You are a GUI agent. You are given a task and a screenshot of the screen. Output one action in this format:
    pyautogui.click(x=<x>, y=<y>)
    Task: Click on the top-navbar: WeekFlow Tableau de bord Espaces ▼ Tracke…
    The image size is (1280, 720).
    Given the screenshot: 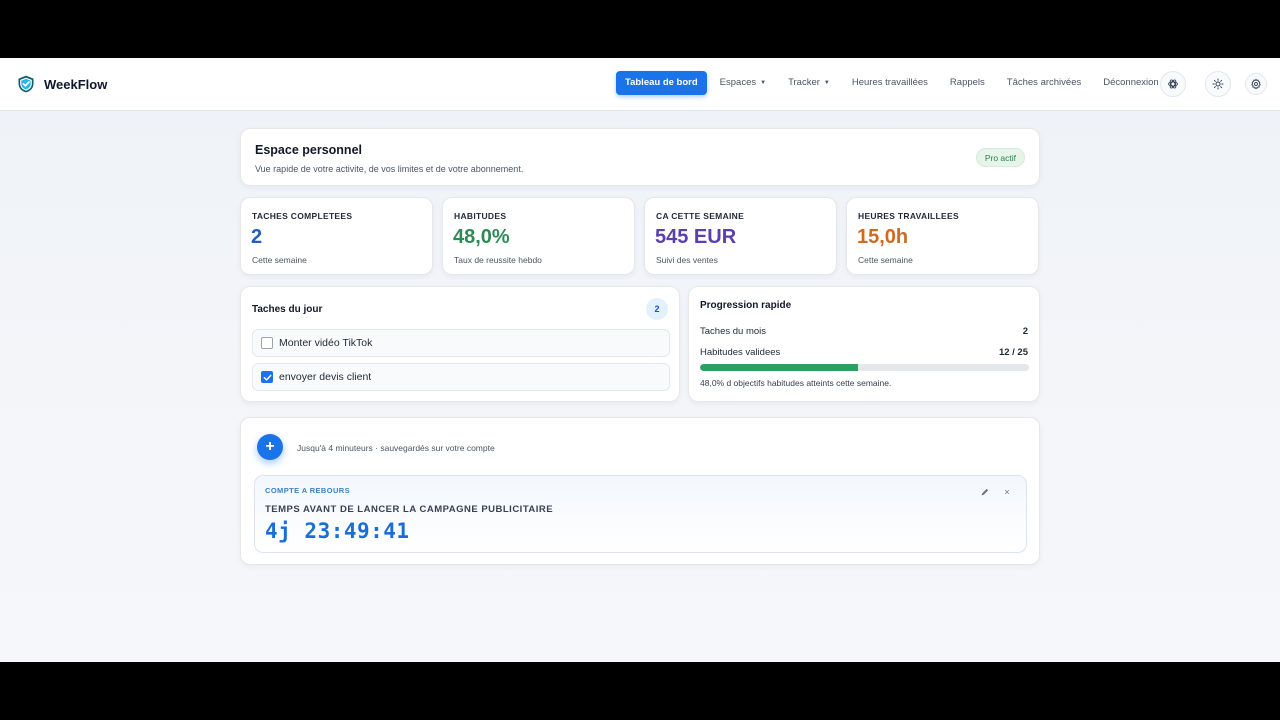 What is the action you would take?
    pyautogui.click(x=640, y=84)
    